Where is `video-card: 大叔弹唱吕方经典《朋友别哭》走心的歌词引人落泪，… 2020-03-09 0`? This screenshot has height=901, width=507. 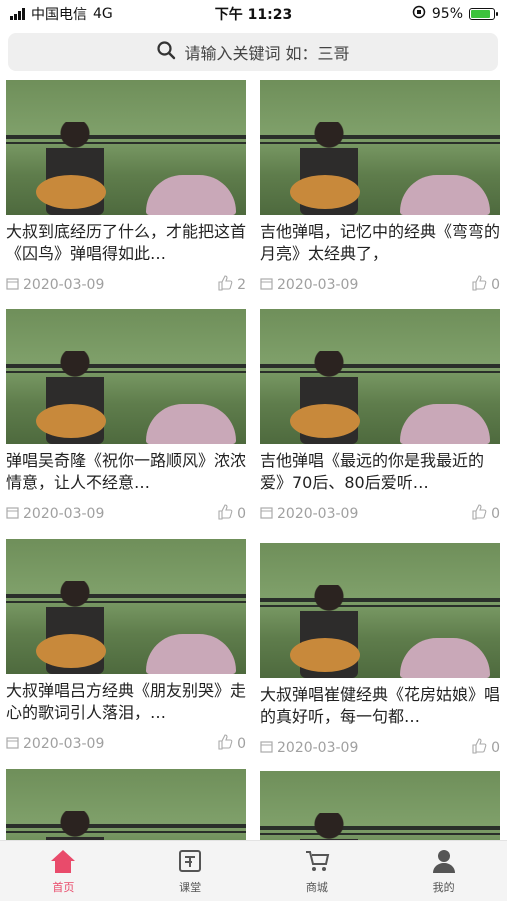 video-card: 大叔弹唱吕方经典《朋友别哭》走心的歌词引人落泪，… 2020-03-09 0 is located at coordinates (126, 646).